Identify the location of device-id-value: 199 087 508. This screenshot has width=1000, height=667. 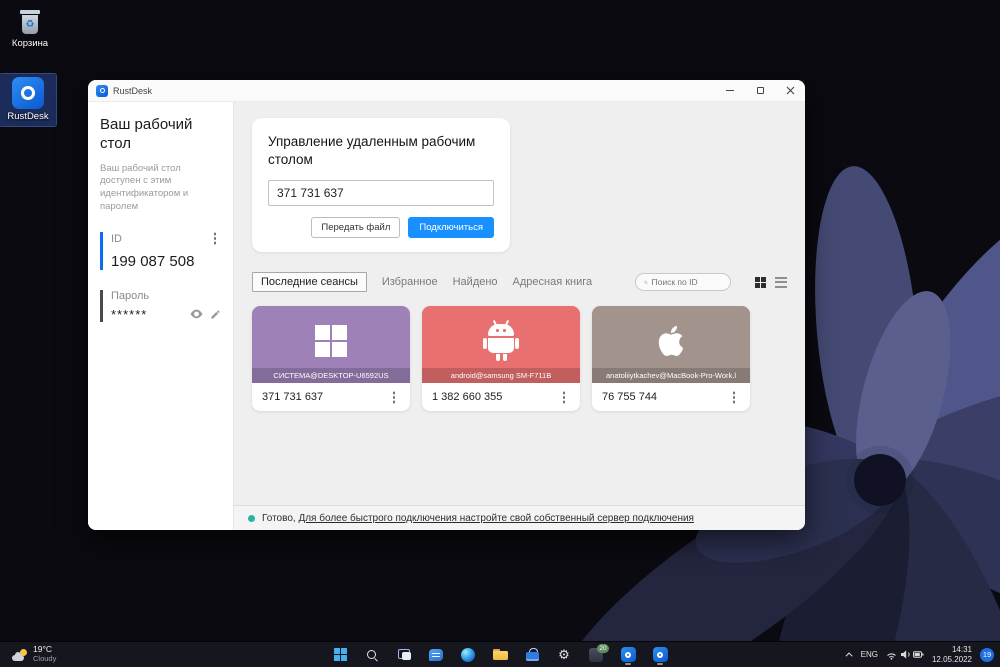
(153, 261).